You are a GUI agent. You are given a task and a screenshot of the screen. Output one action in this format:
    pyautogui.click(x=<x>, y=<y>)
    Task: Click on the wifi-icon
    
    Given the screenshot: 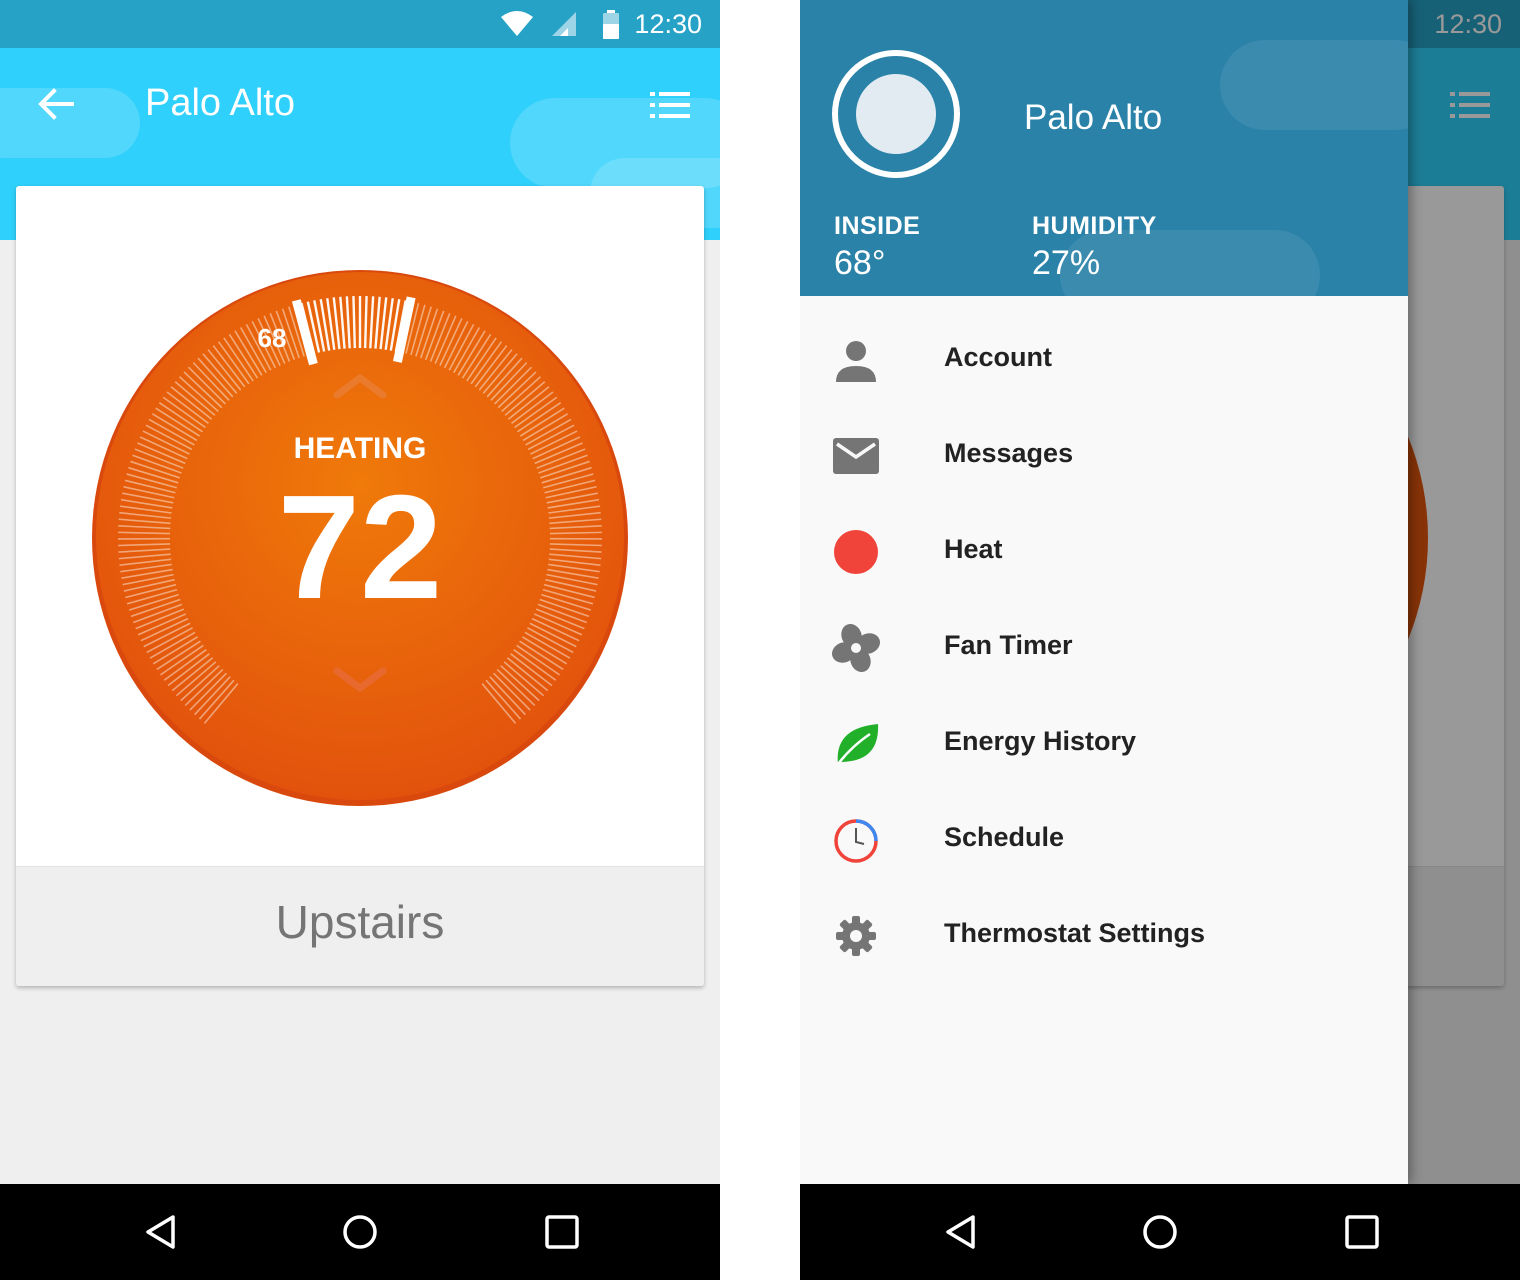 What is the action you would take?
    pyautogui.click(x=517, y=23)
    